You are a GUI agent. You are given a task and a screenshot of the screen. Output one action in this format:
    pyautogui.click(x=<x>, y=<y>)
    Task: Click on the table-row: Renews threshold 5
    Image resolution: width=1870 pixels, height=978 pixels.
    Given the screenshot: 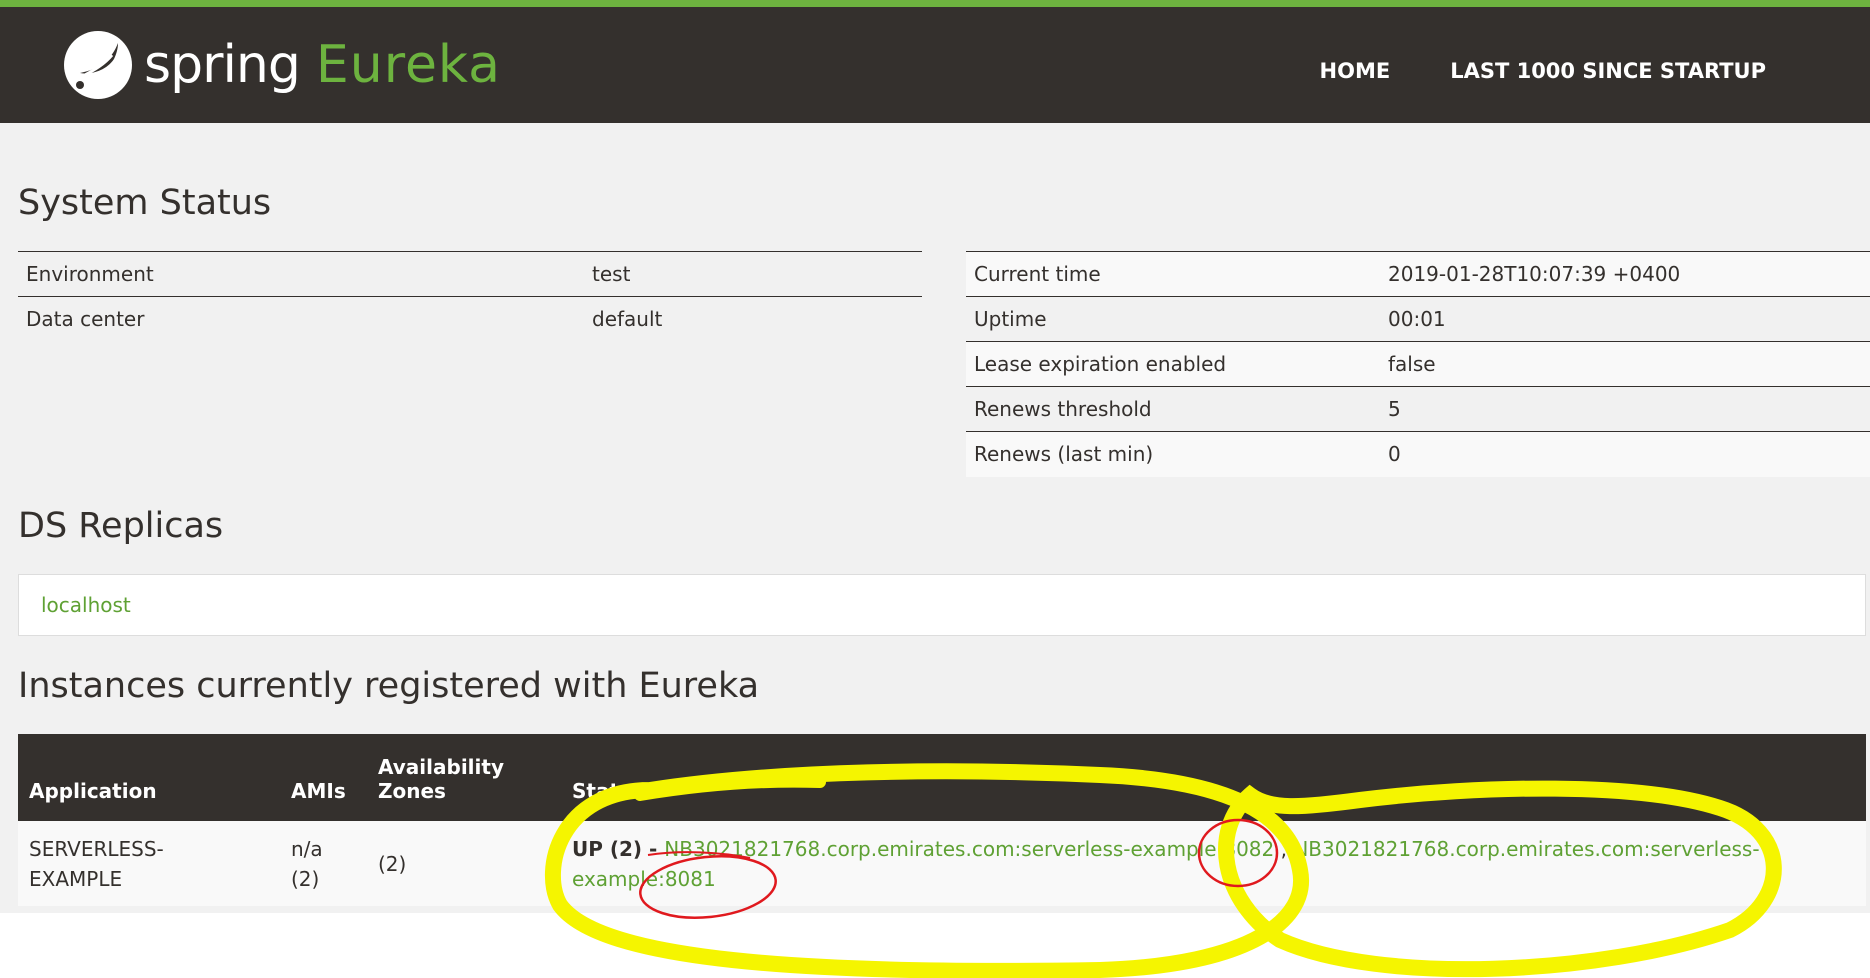 What is the action you would take?
    pyautogui.click(x=1418, y=409)
    